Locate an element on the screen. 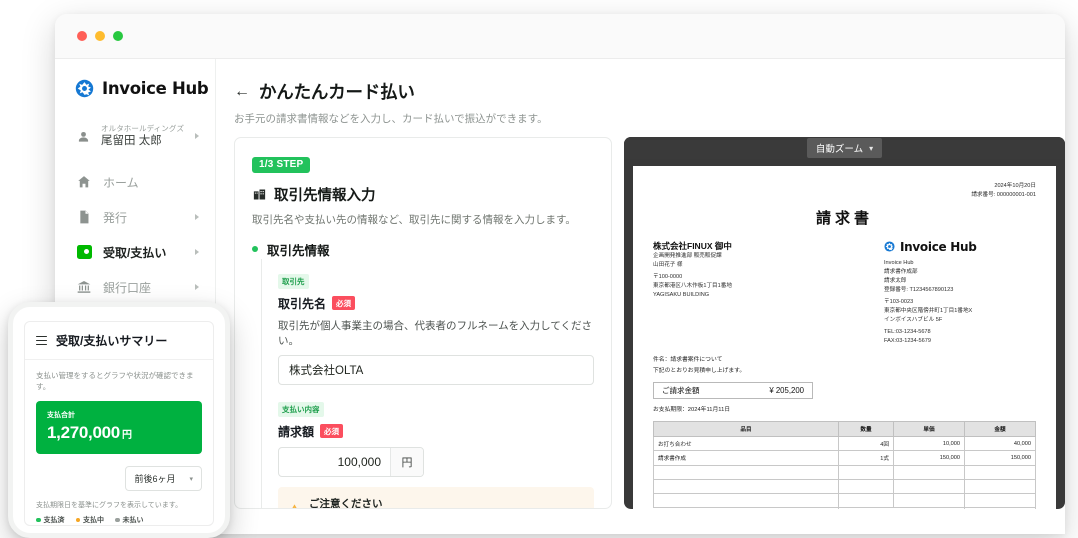 The height and width of the screenshot is (538, 1078). page-header: ← かんたんカード払い is located at coordinates (649, 91).